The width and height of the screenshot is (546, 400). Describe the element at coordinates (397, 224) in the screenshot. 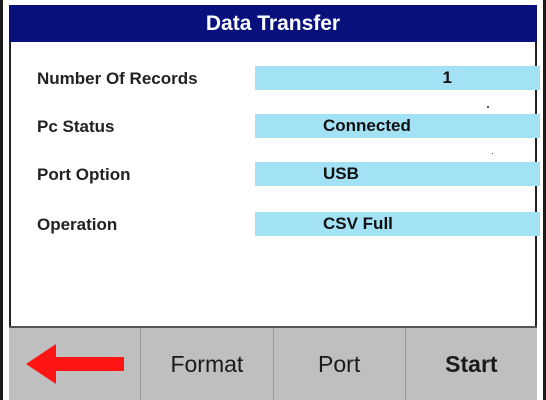

I see `operation-value-field: CSV Full` at that location.